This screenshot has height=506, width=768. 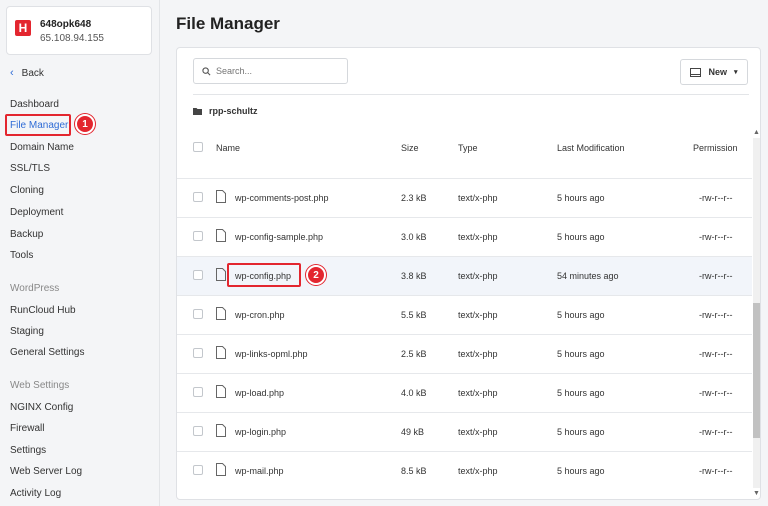 What do you see at coordinates (198, 147) in the screenshot?
I see `select-all-checkbox` at bounding box center [198, 147].